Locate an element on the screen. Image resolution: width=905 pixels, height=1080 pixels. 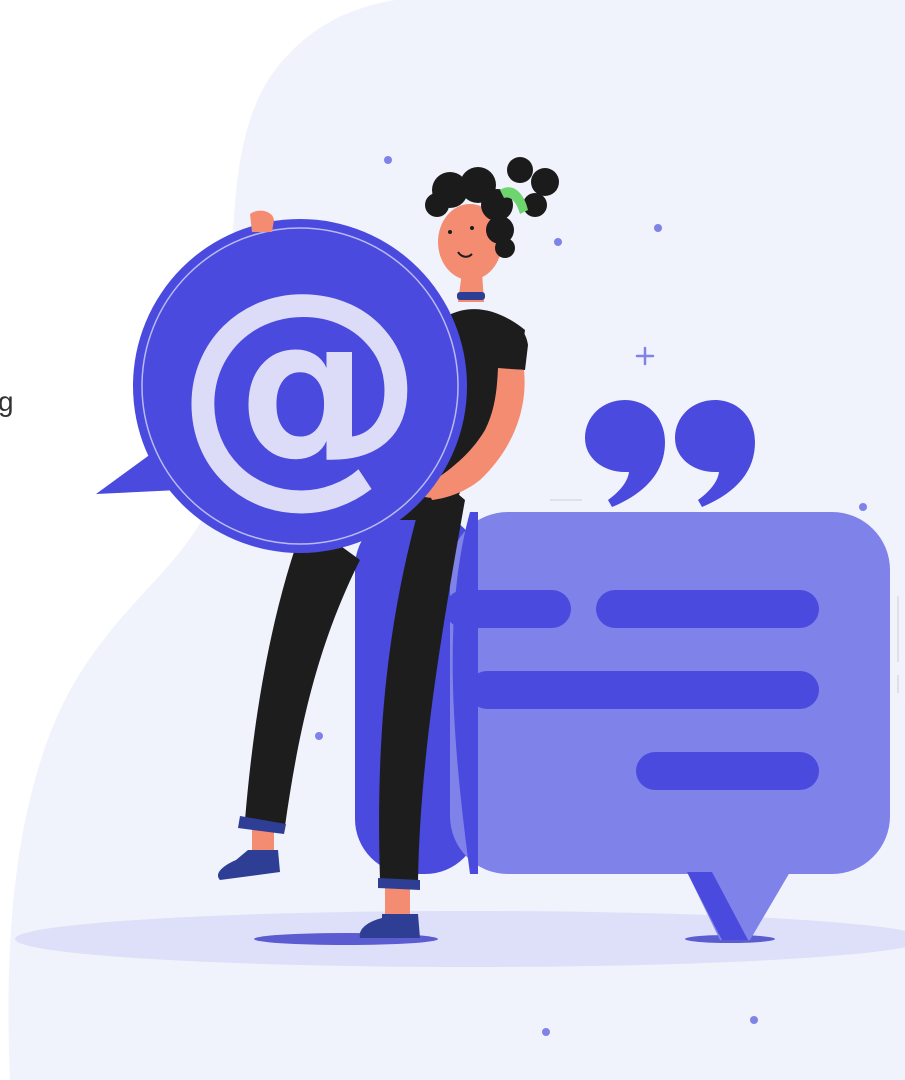
cuff-right is located at coordinates (399, 884).